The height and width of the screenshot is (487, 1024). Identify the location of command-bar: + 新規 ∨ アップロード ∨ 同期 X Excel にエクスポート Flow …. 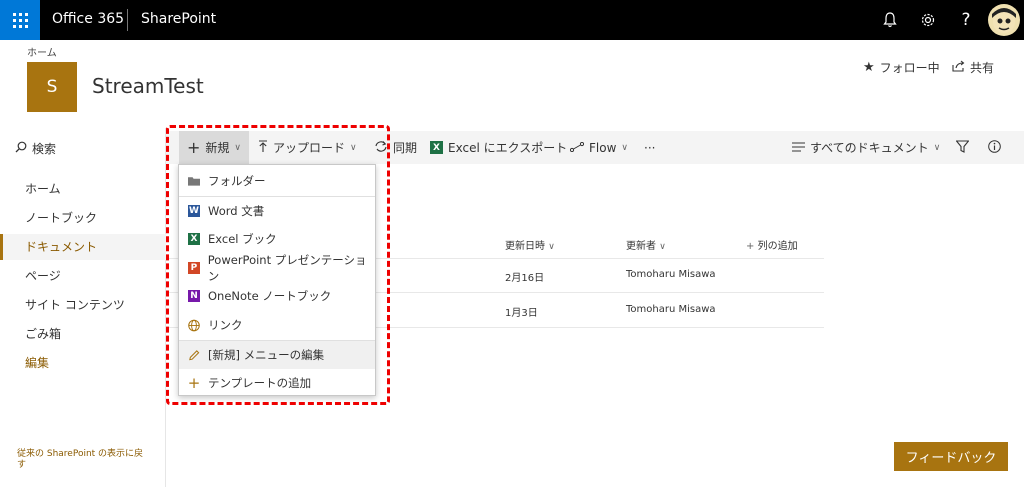
(595, 147).